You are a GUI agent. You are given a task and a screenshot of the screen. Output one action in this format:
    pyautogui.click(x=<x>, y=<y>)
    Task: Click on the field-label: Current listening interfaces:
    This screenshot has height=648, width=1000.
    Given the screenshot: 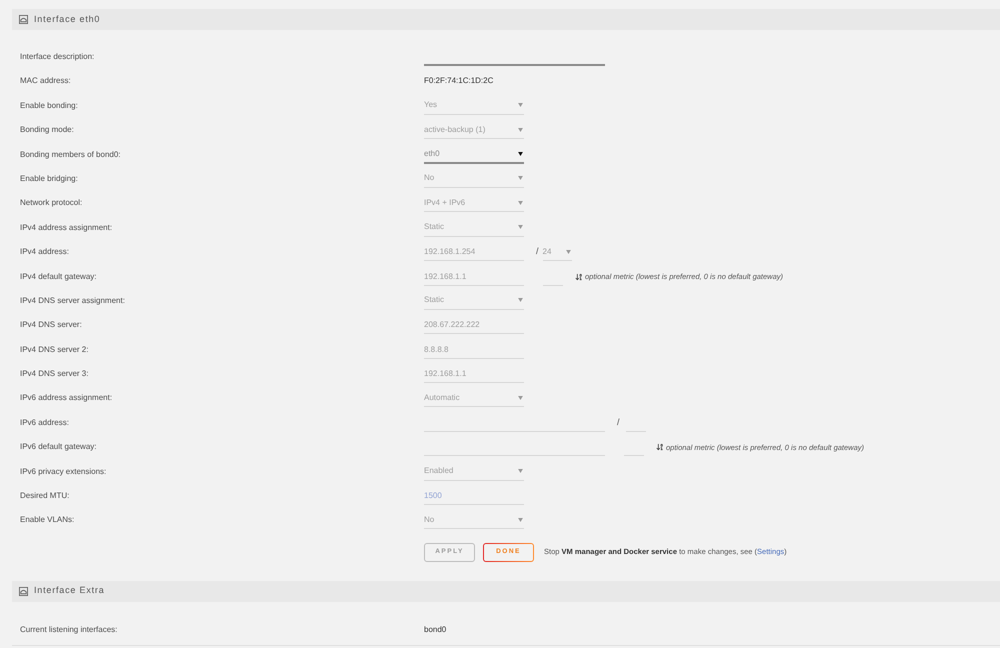 What is the action you would take?
    pyautogui.click(x=69, y=630)
    